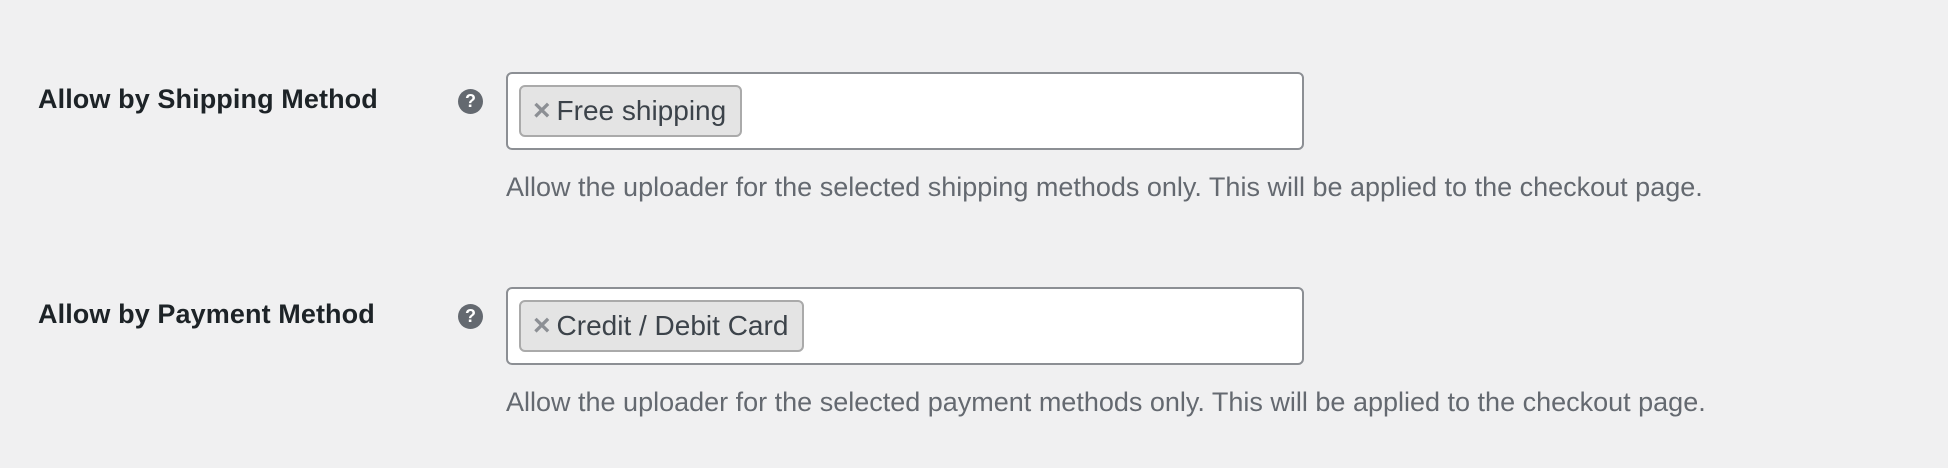 This screenshot has height=468, width=1948. Describe the element at coordinates (905, 111) in the screenshot. I see `shipping-method-select: × Free shipping` at that location.